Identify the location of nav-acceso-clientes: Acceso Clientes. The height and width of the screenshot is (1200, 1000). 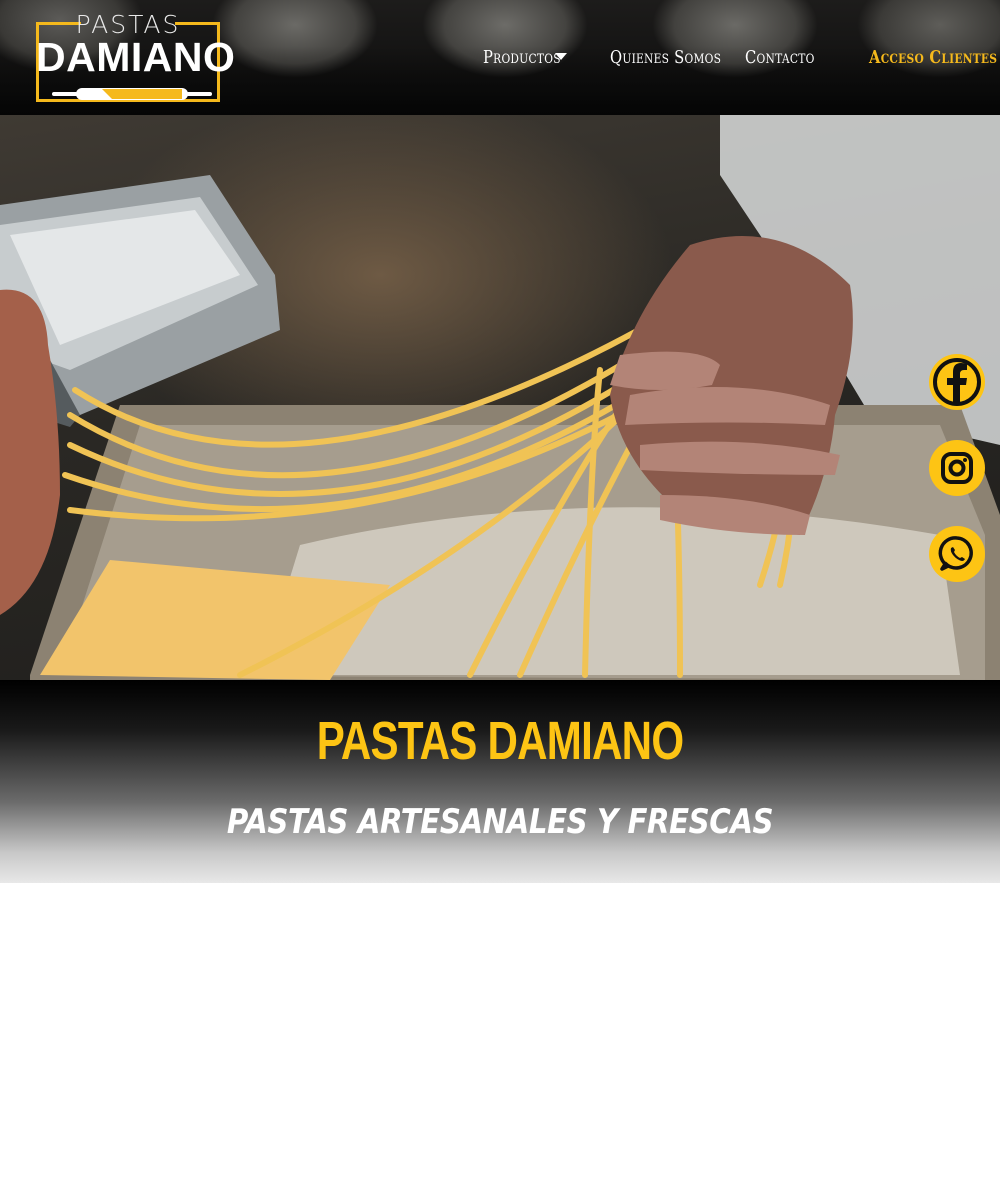
(933, 58).